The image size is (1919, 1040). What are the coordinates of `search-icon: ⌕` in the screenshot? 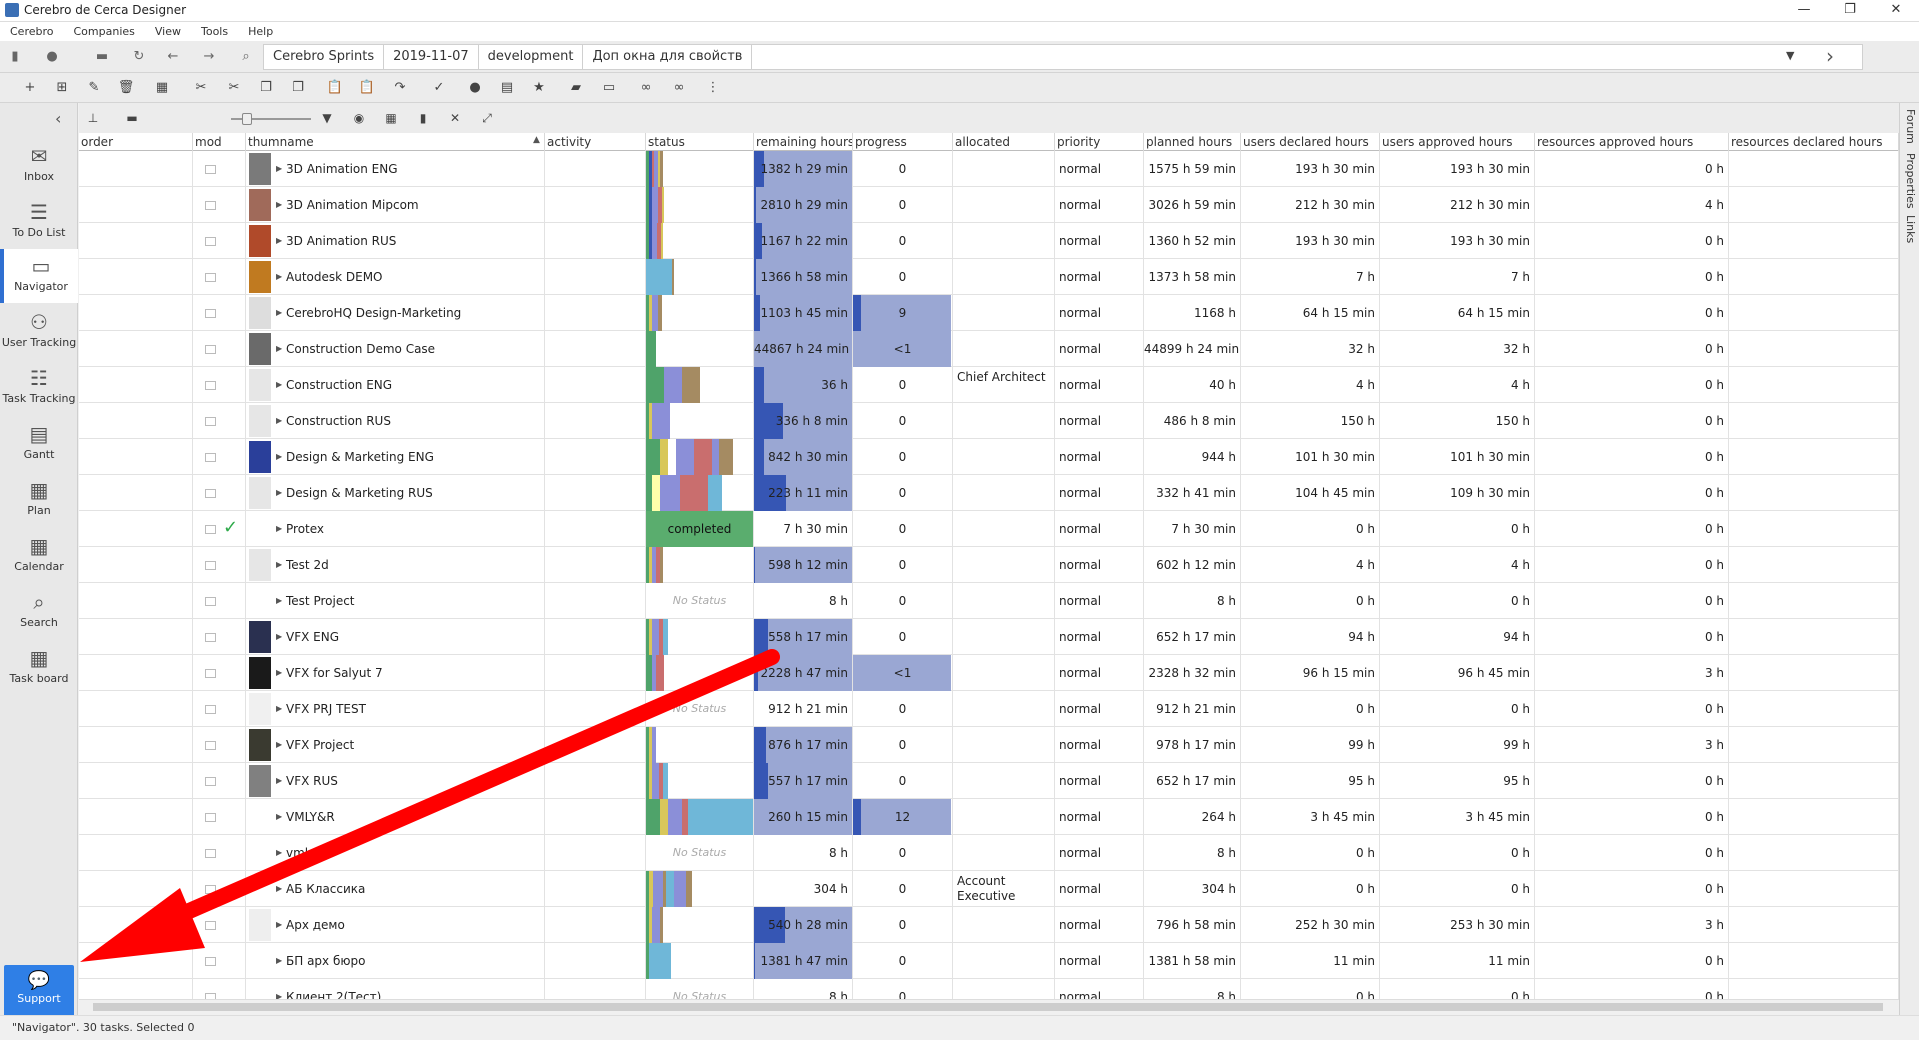 It's located at (246, 57).